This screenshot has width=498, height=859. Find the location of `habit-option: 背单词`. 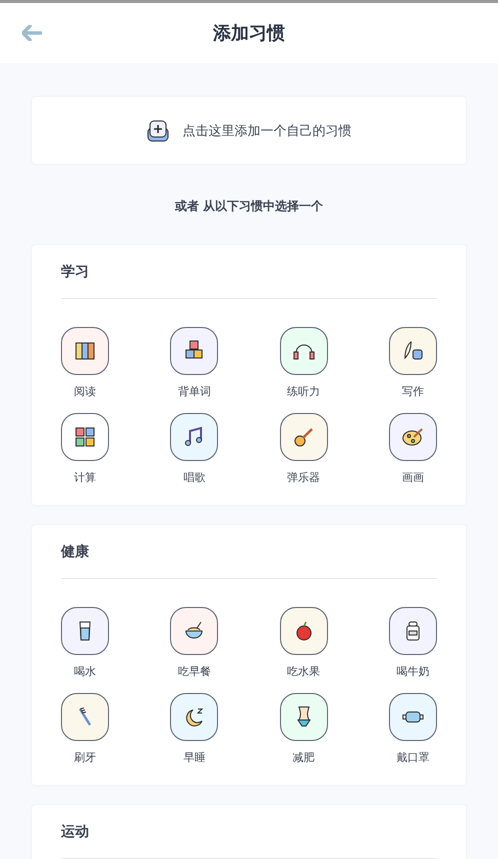

habit-option: 背单词 is located at coordinates (194, 363).